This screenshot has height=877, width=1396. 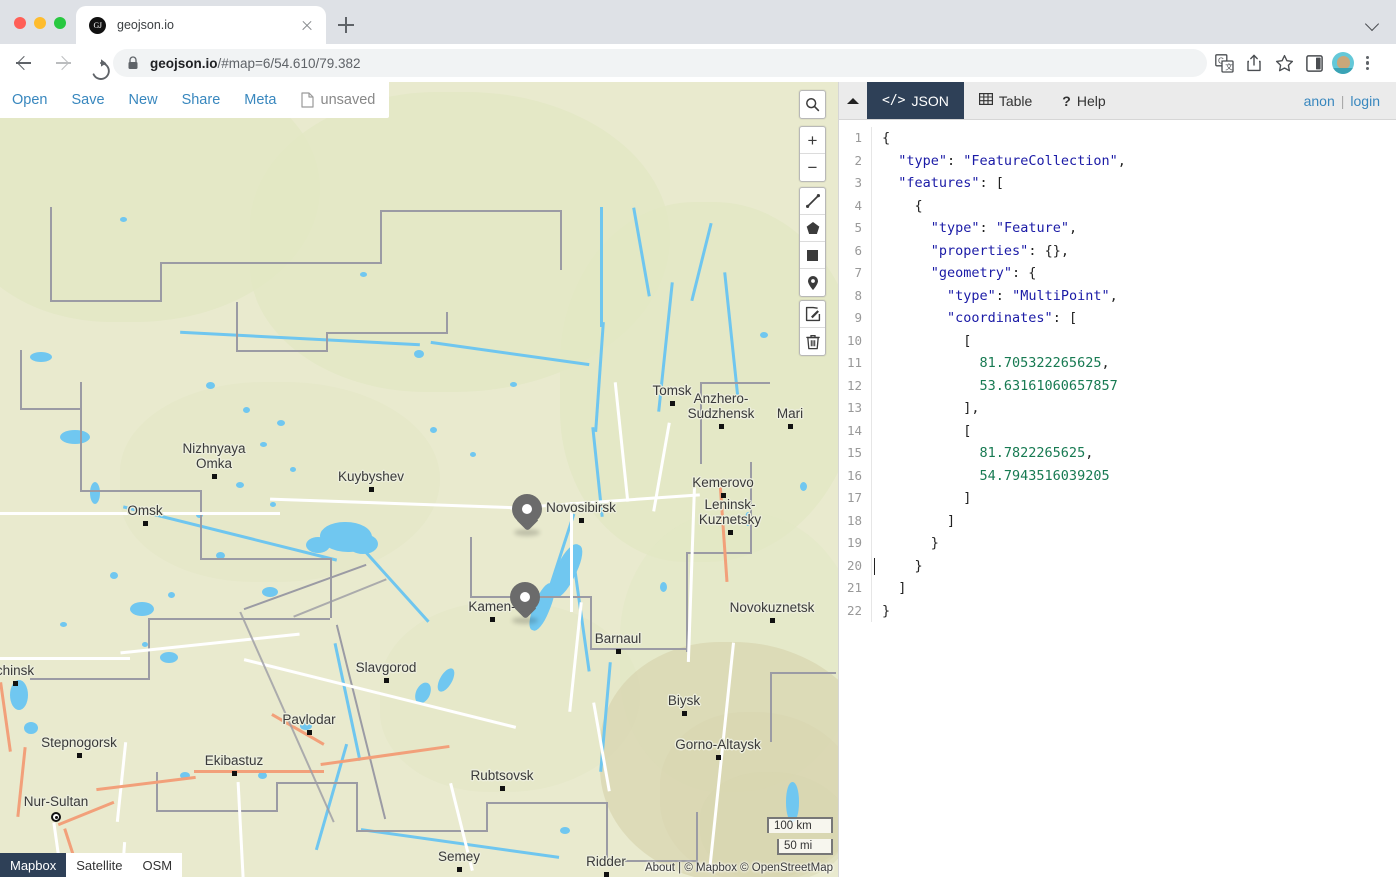 I want to click on auth-area: anon | login, so click(x=1350, y=100).